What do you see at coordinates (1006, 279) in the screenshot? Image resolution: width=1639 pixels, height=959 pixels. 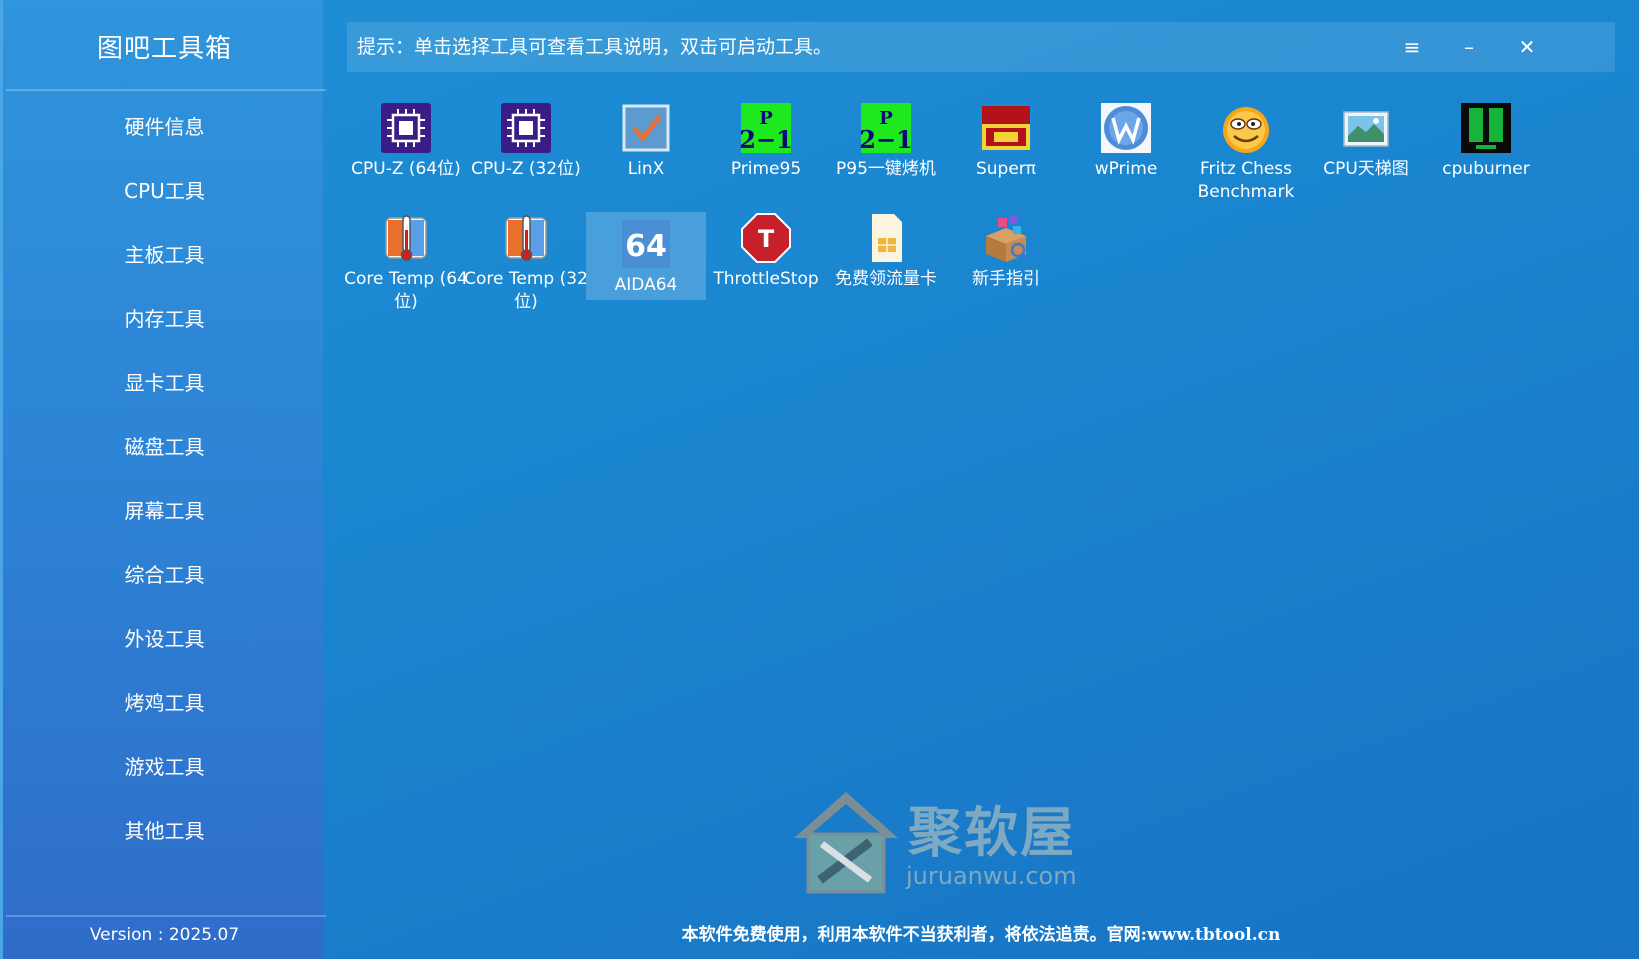 I see `tool-label: 新手指引` at bounding box center [1006, 279].